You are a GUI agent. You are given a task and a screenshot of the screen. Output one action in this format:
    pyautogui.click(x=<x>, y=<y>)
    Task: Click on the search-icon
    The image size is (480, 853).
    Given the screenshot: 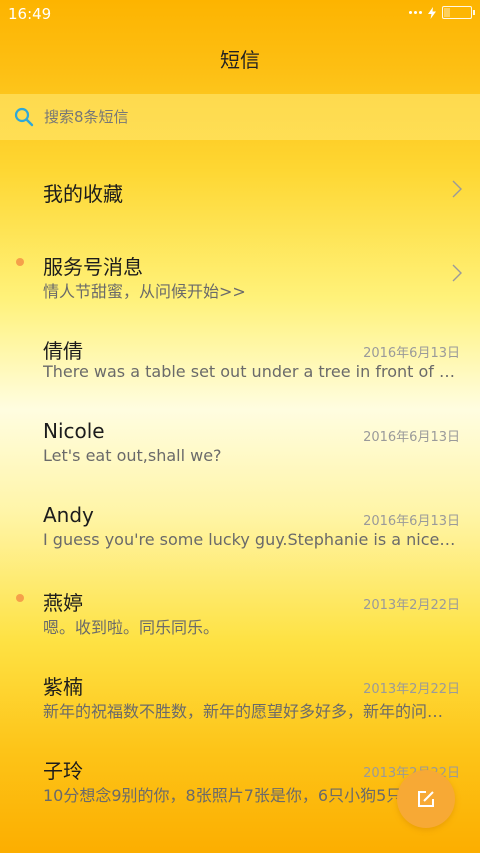 What is the action you would take?
    pyautogui.click(x=24, y=119)
    